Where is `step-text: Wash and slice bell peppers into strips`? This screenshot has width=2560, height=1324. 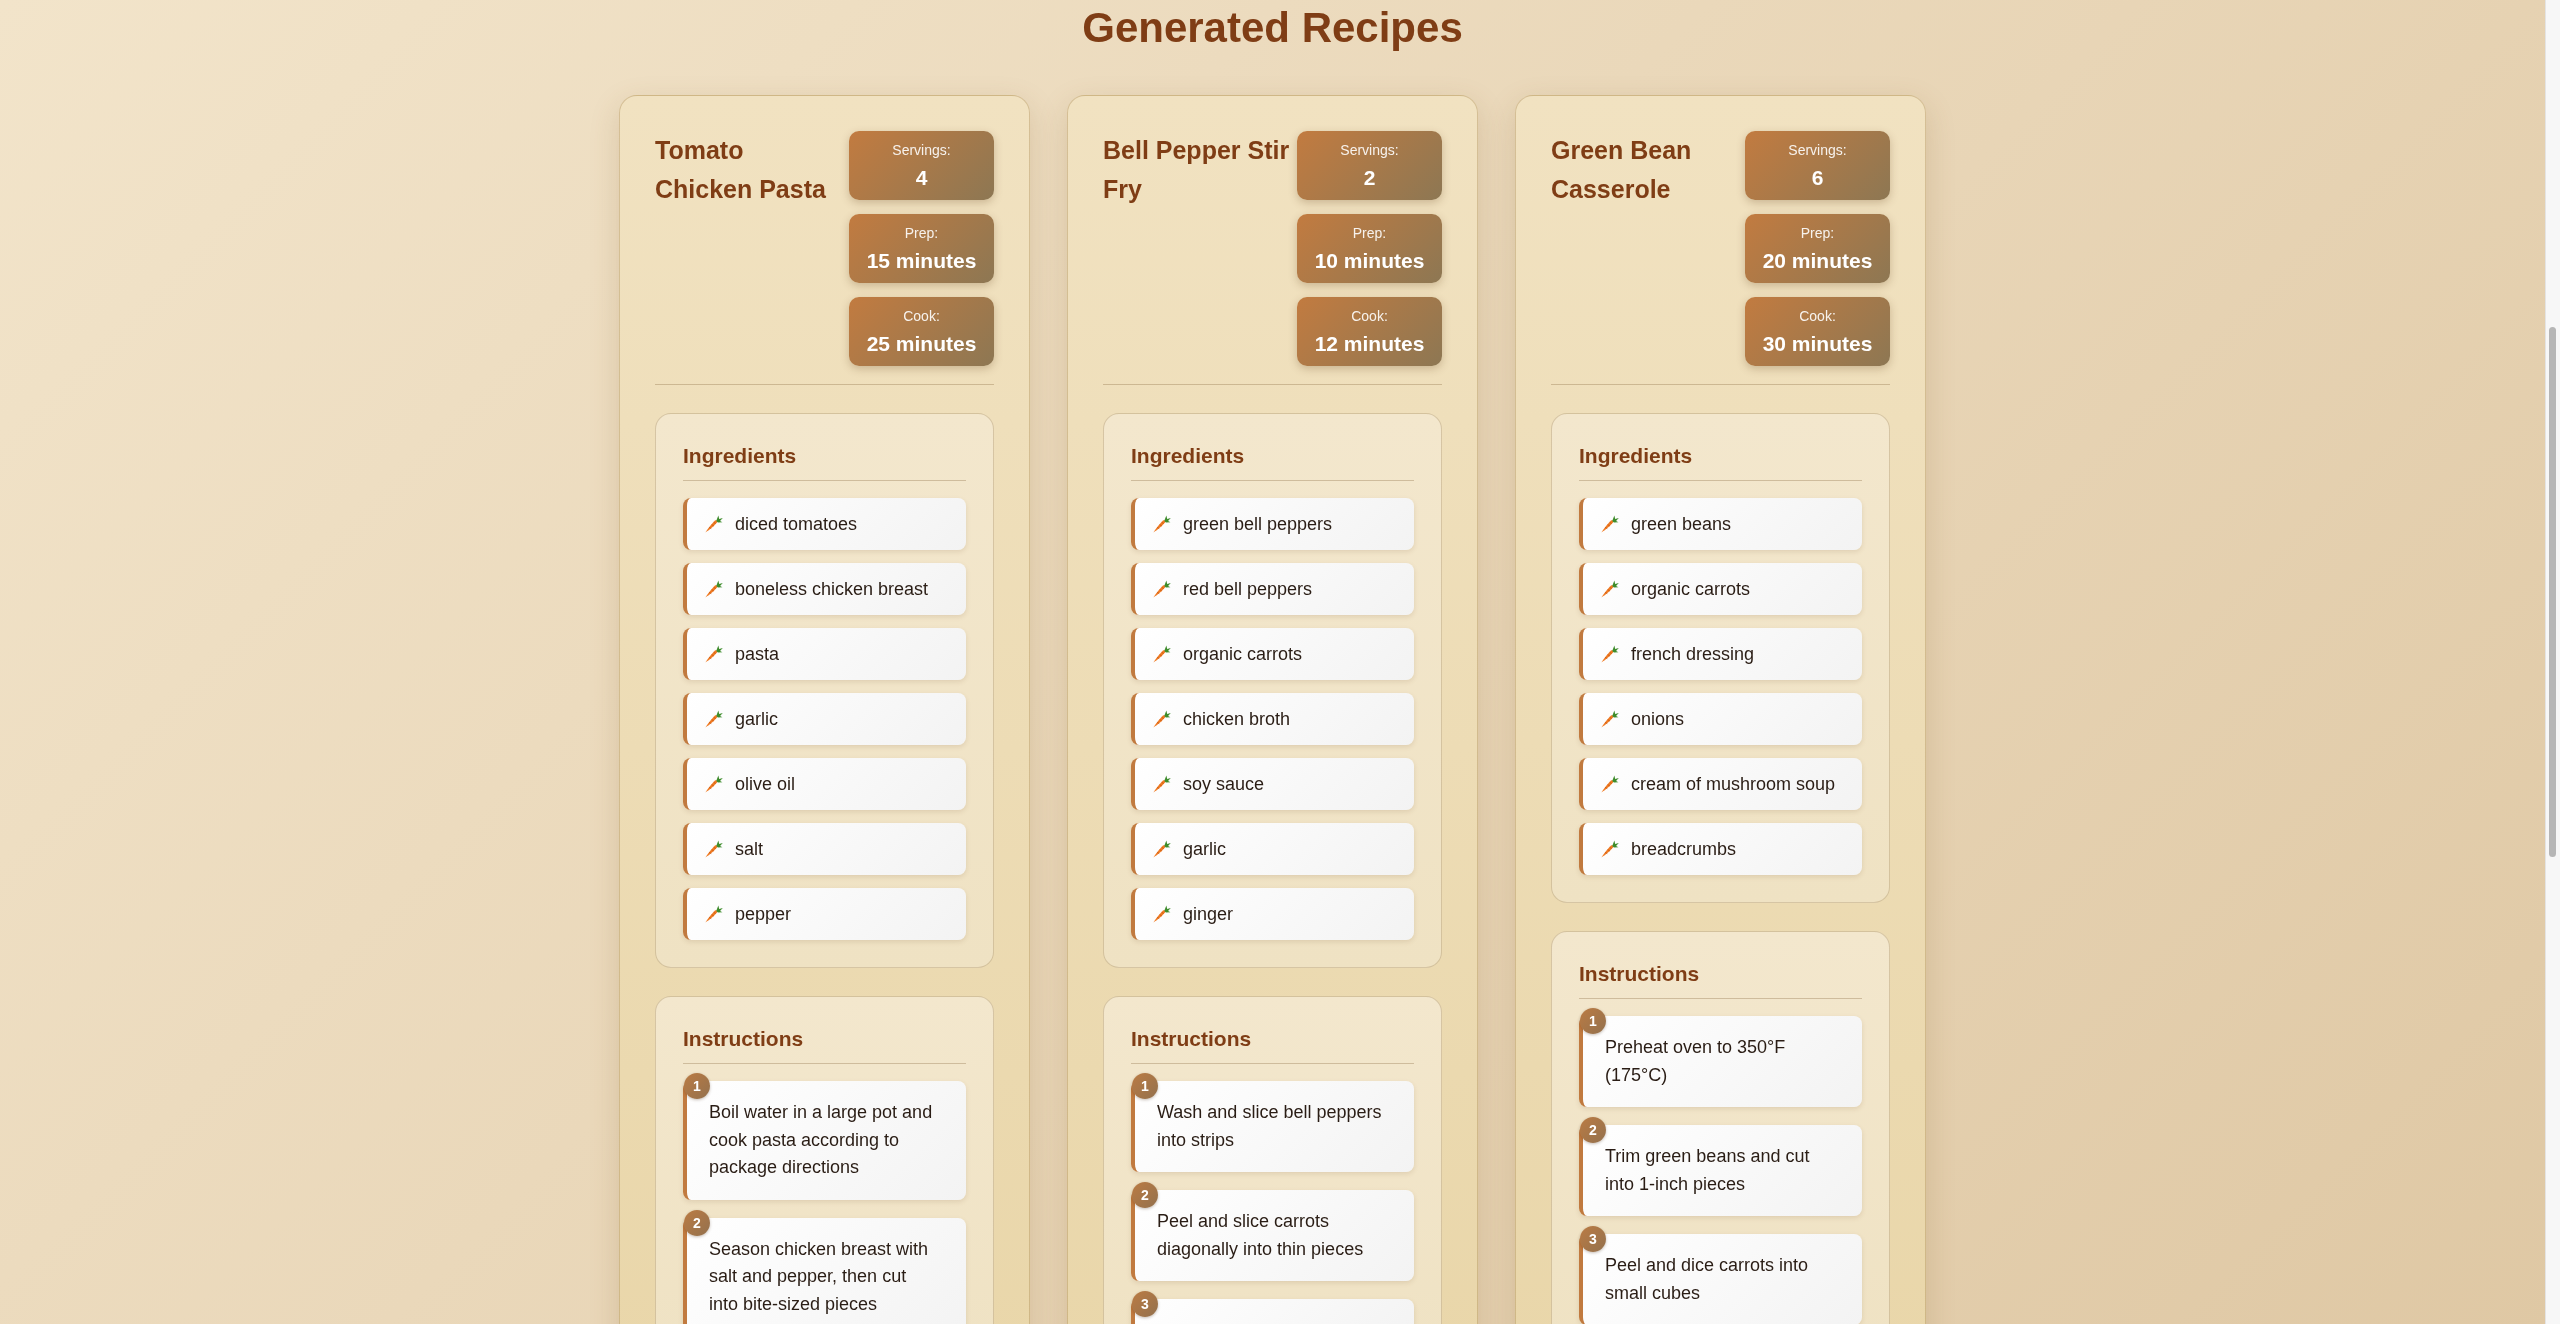
step-text: Wash and slice bell peppers into strips is located at coordinates (1270, 1126).